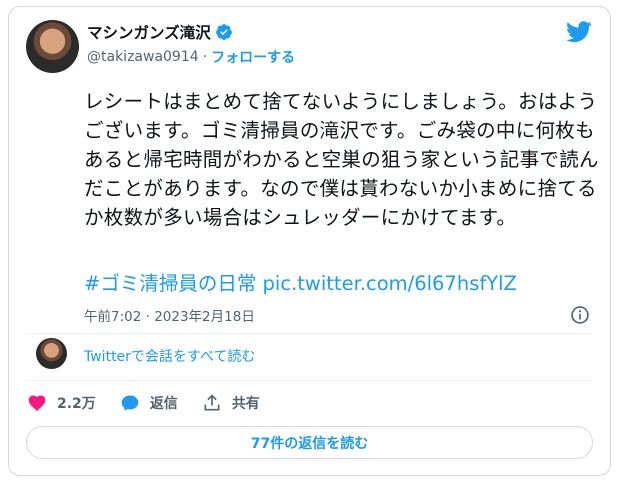 This screenshot has height=486, width=621. What do you see at coordinates (245, 404) in the screenshot?
I see `share-label: 共有` at bounding box center [245, 404].